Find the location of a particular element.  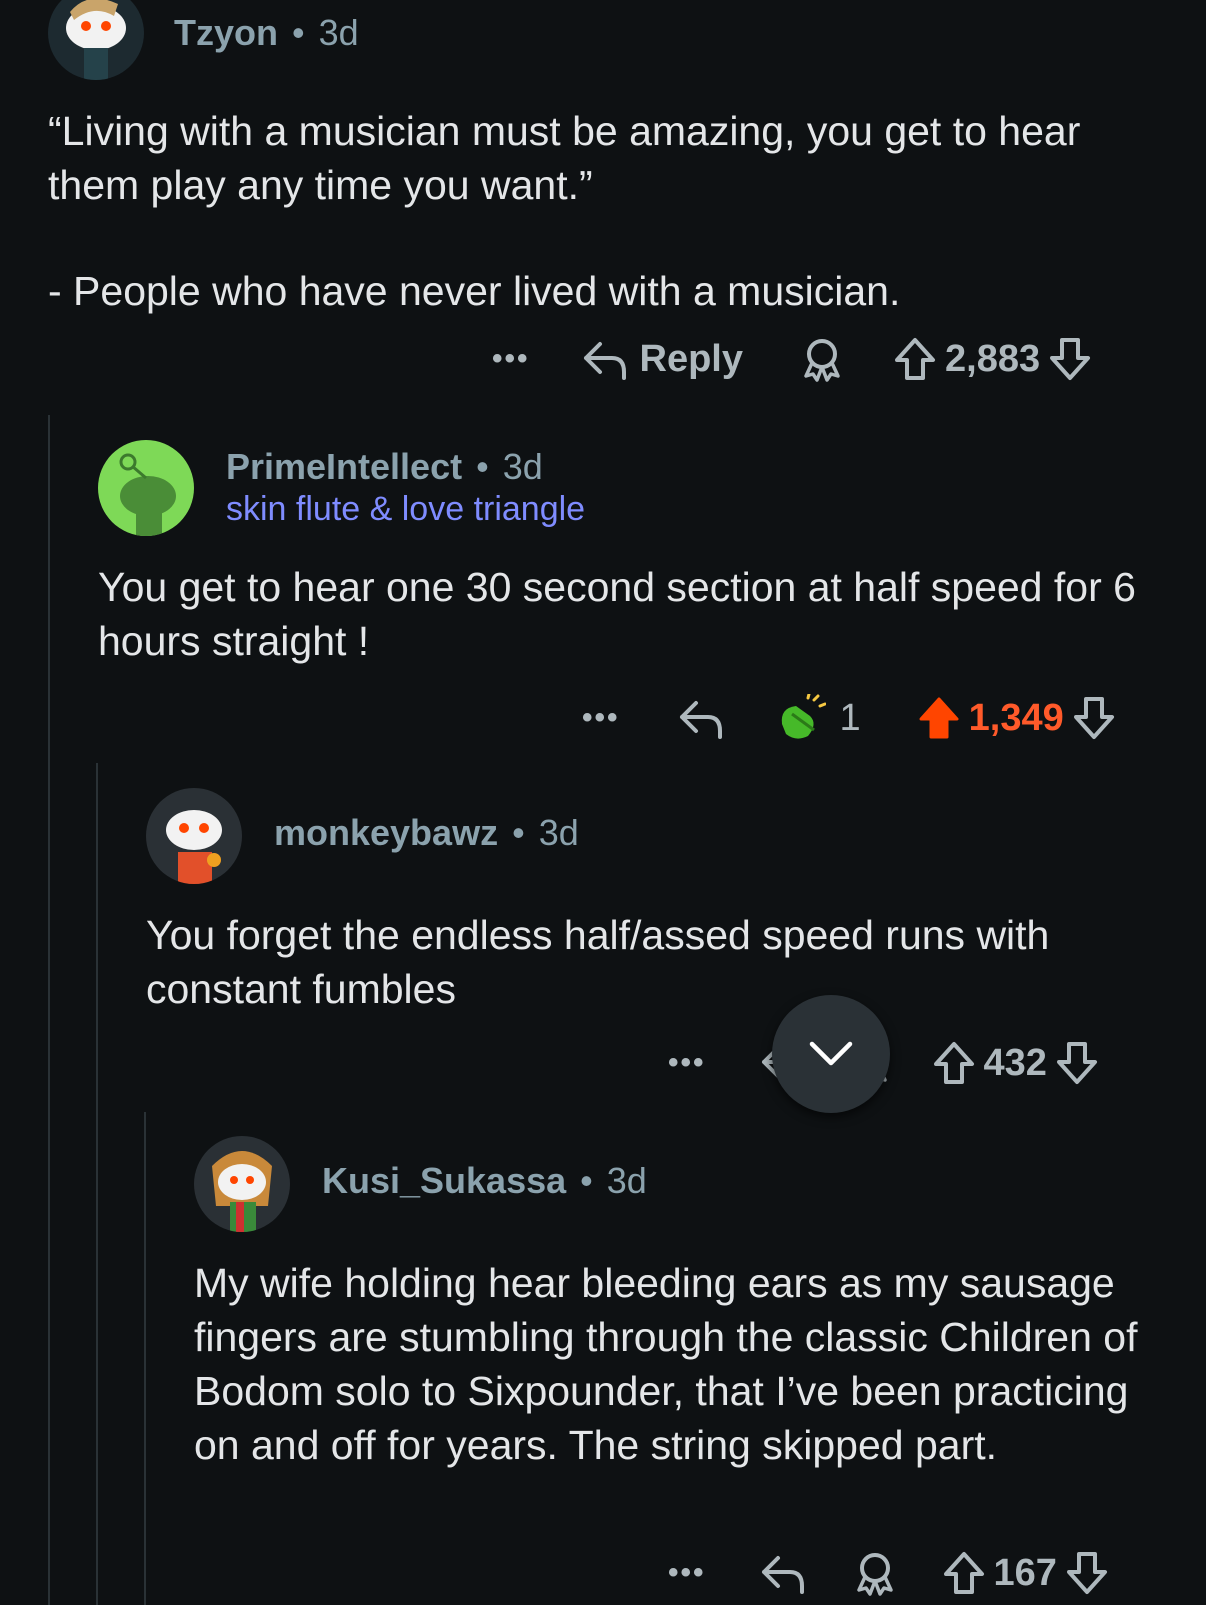

vote-score: 1,349 is located at coordinates (1016, 717).